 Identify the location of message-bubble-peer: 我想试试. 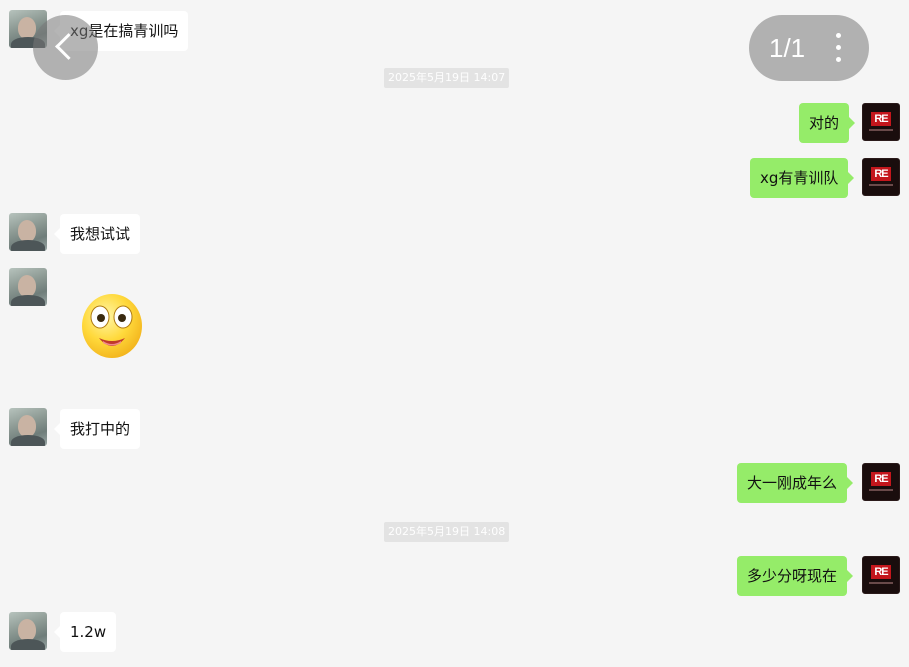
(97, 234).